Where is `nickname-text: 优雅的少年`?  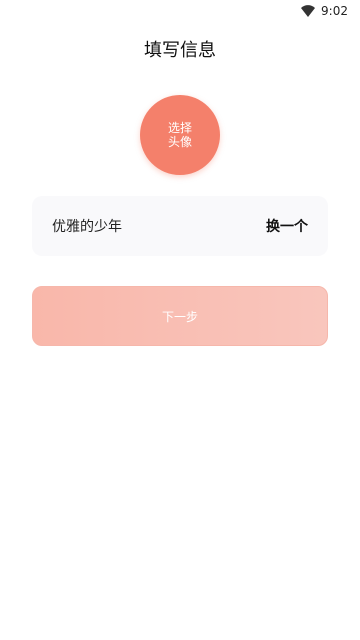
nickname-text: 优雅的少年 is located at coordinates (87, 227).